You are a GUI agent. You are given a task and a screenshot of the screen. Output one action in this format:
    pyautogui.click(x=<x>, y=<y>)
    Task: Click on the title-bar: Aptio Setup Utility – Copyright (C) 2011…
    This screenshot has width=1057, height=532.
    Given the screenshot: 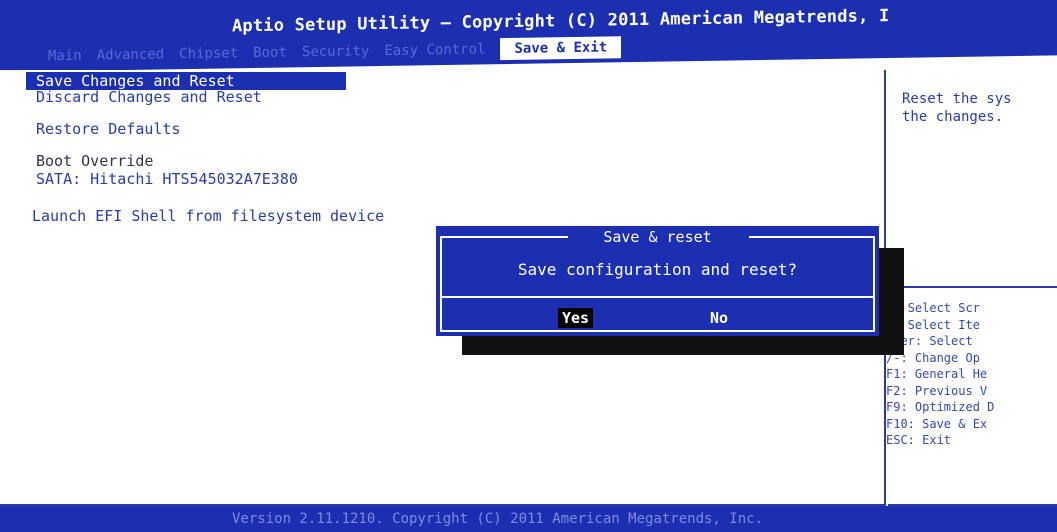 What is the action you would take?
    pyautogui.click(x=528, y=36)
    